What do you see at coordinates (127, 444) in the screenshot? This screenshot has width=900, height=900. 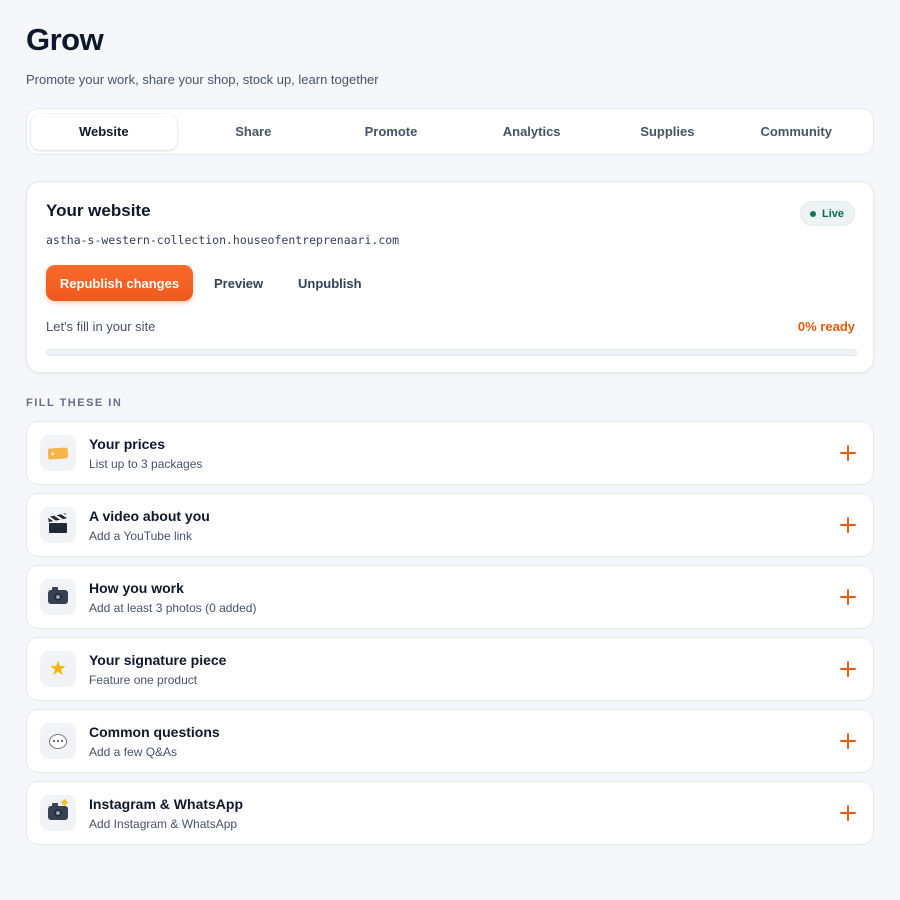 I see `task-title: Your prices` at bounding box center [127, 444].